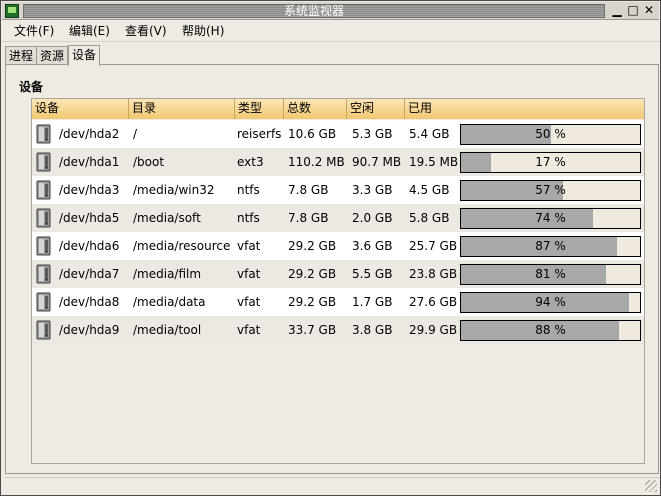 This screenshot has width=661, height=496. I want to click on usage-progress-bar: 17 %, so click(550, 162).